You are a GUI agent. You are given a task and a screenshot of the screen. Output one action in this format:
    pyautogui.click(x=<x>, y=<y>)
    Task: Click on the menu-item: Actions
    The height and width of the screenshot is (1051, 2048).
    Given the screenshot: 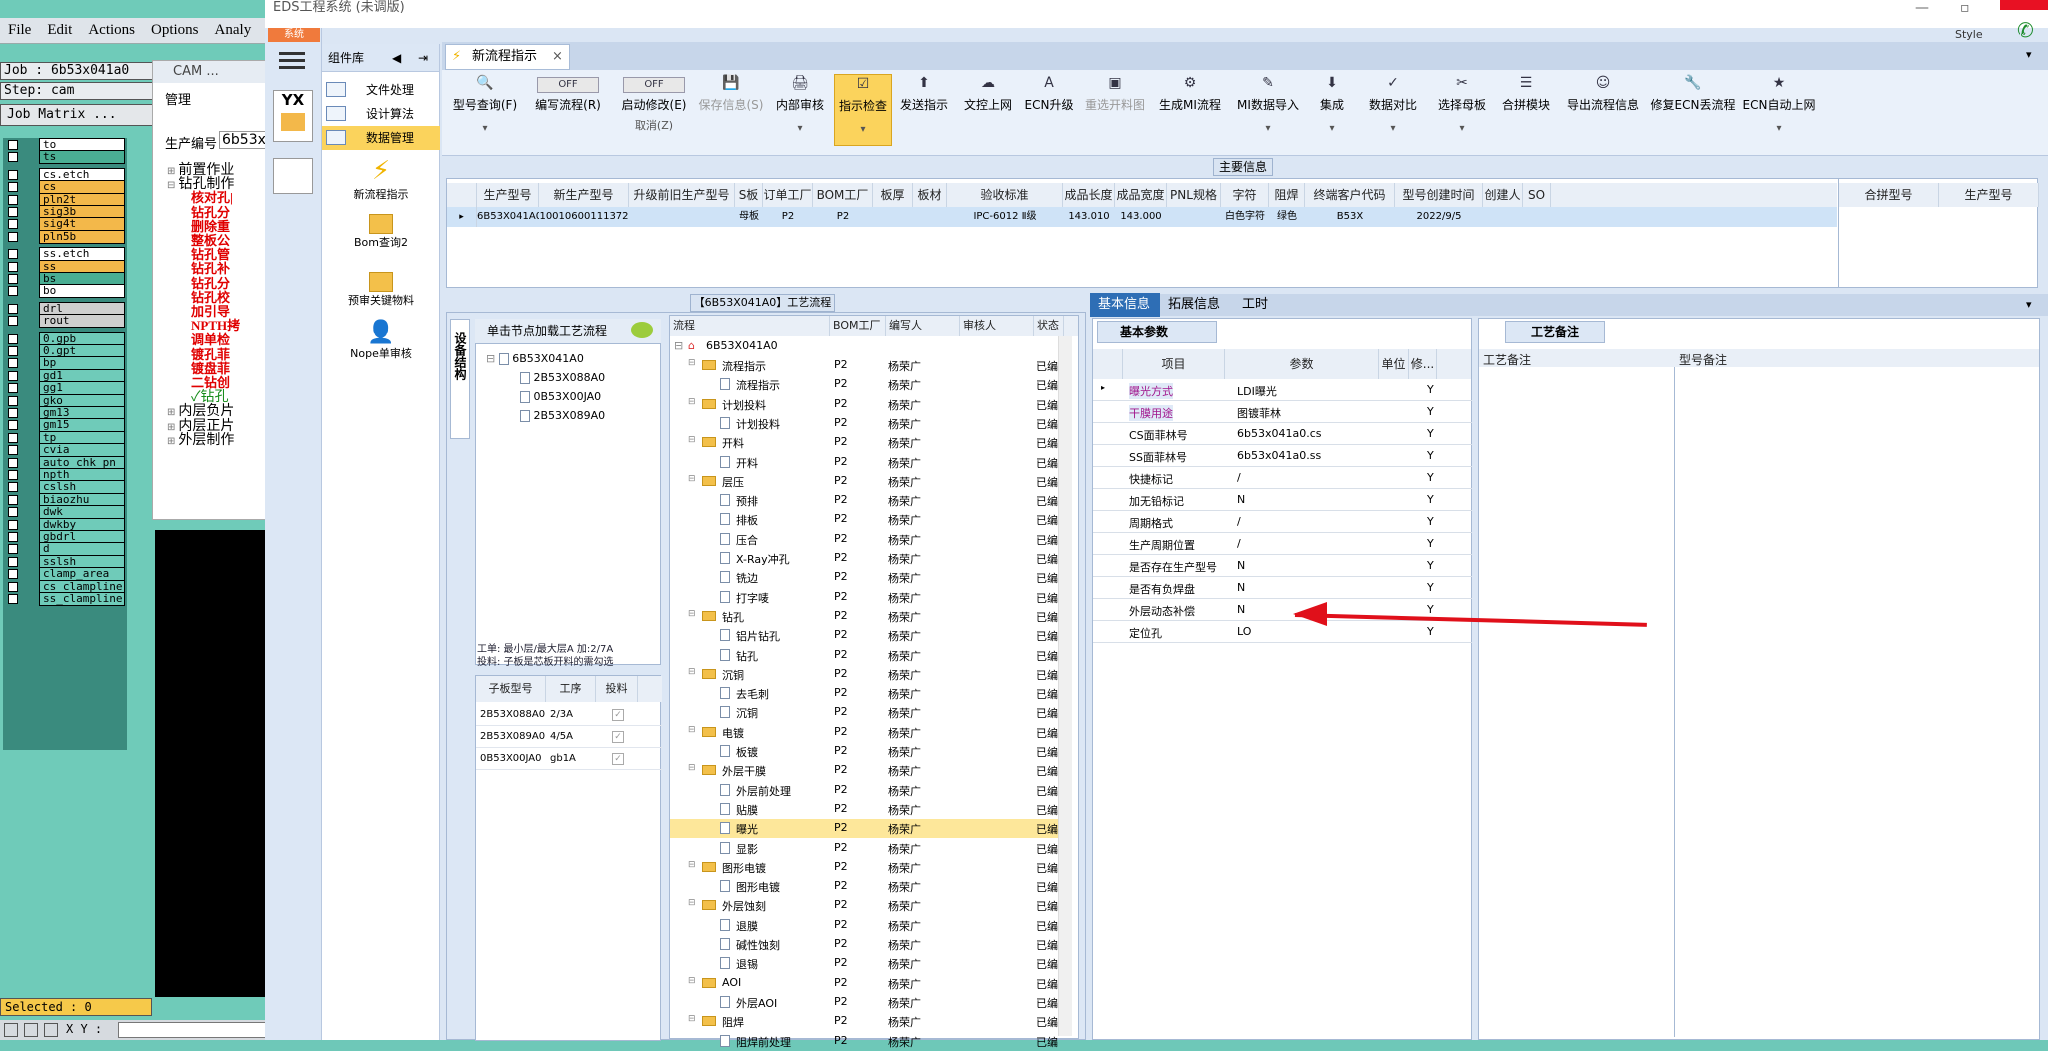 What is the action you would take?
    pyautogui.click(x=111, y=30)
    